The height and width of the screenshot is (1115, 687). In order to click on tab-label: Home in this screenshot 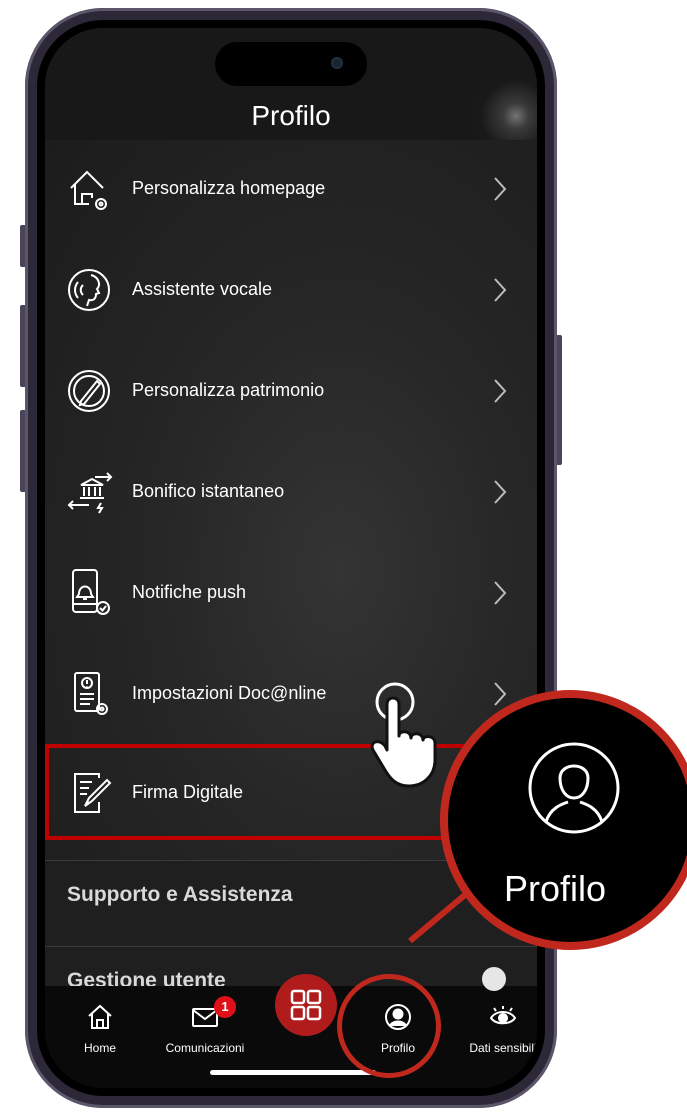, I will do `click(99, 1048)`.